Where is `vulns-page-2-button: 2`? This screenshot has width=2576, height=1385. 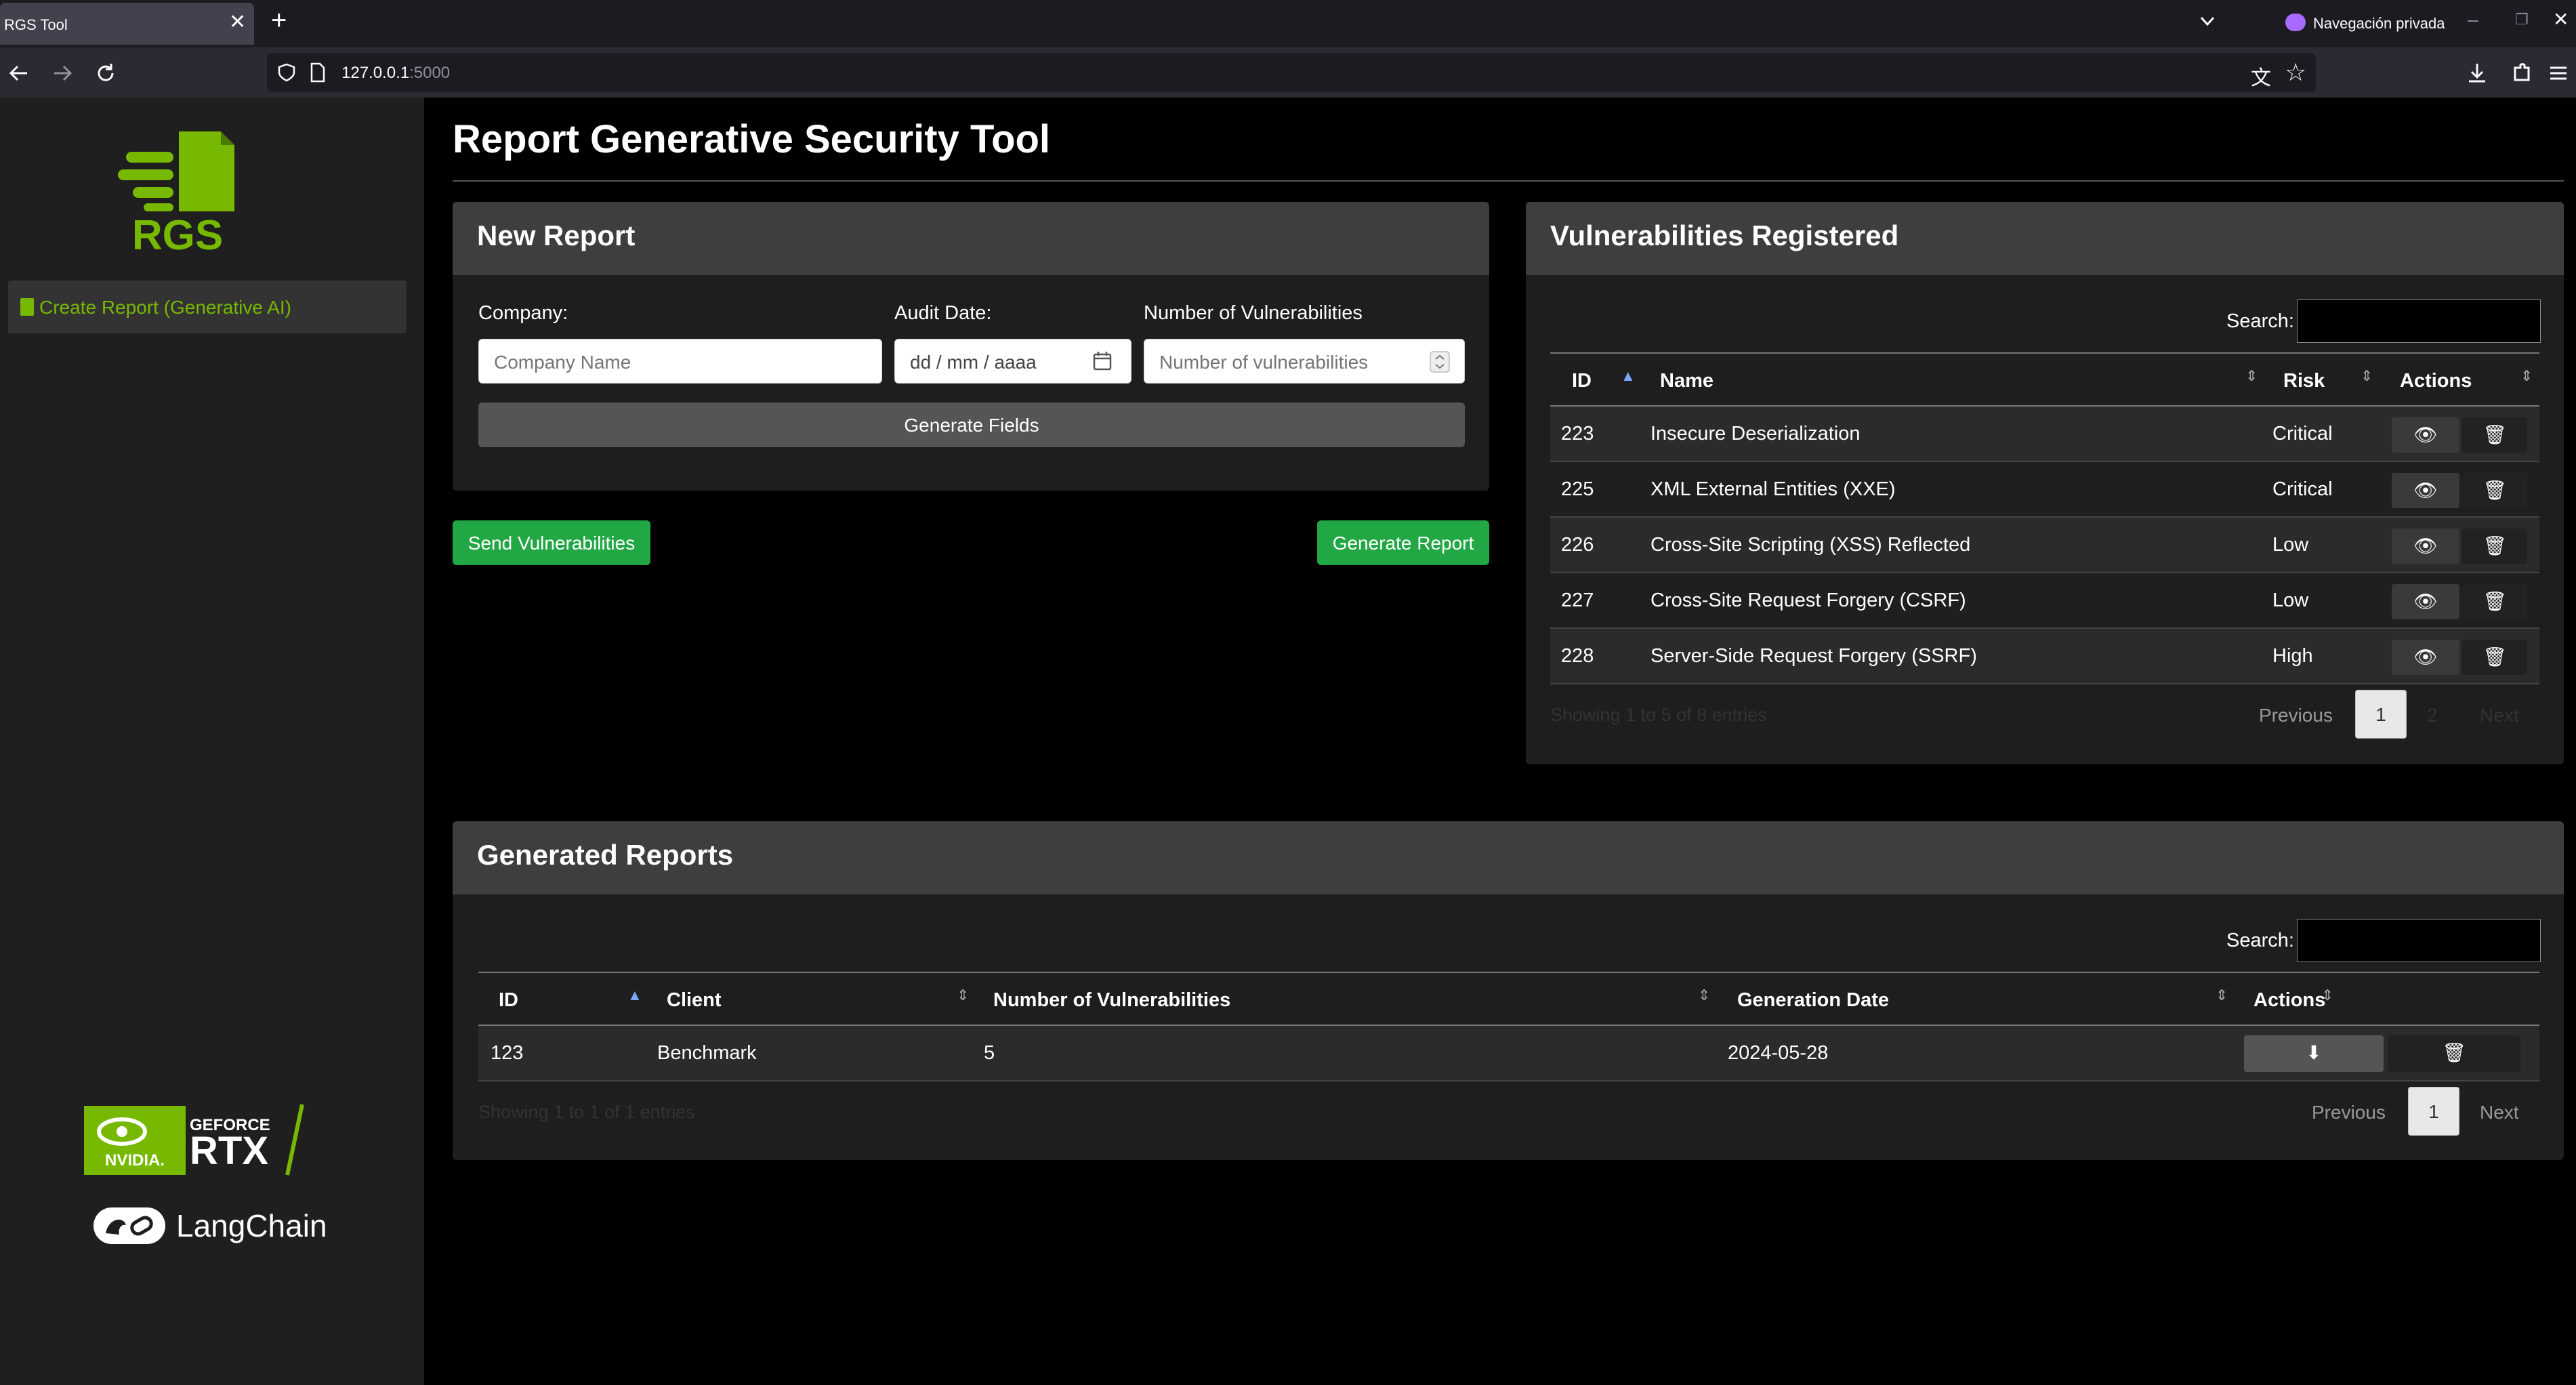 vulns-page-2-button: 2 is located at coordinates (2432, 715).